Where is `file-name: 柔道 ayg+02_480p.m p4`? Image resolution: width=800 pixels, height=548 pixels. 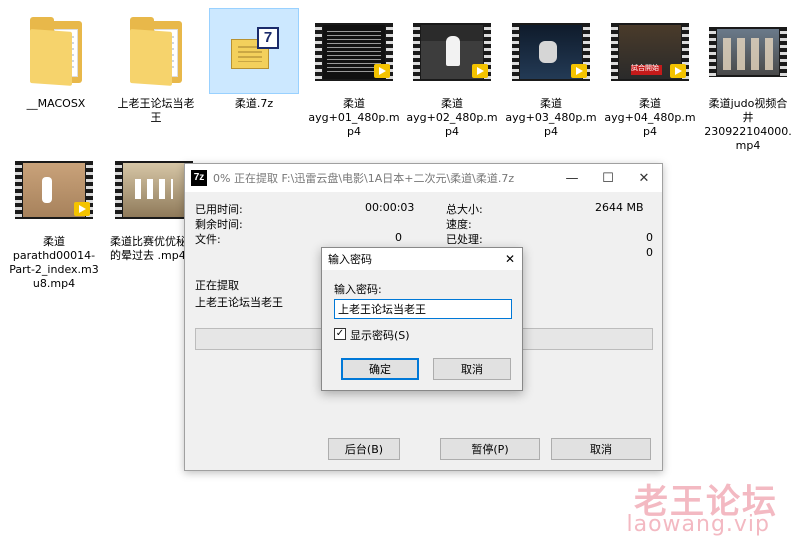 file-name: 柔道 ayg+02_480p.m p4 is located at coordinates (452, 117).